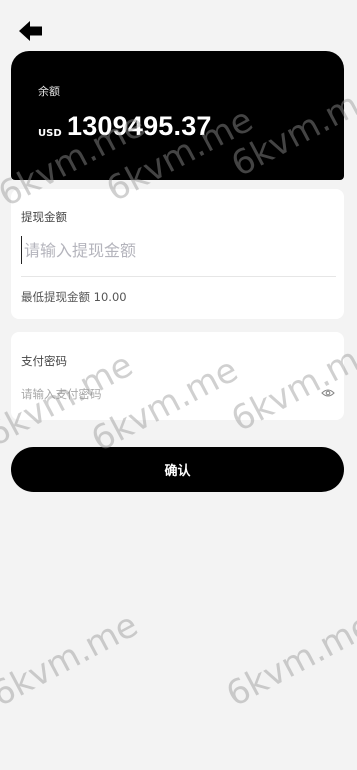  Describe the element at coordinates (50, 133) in the screenshot. I see `currency-code: USD` at that location.